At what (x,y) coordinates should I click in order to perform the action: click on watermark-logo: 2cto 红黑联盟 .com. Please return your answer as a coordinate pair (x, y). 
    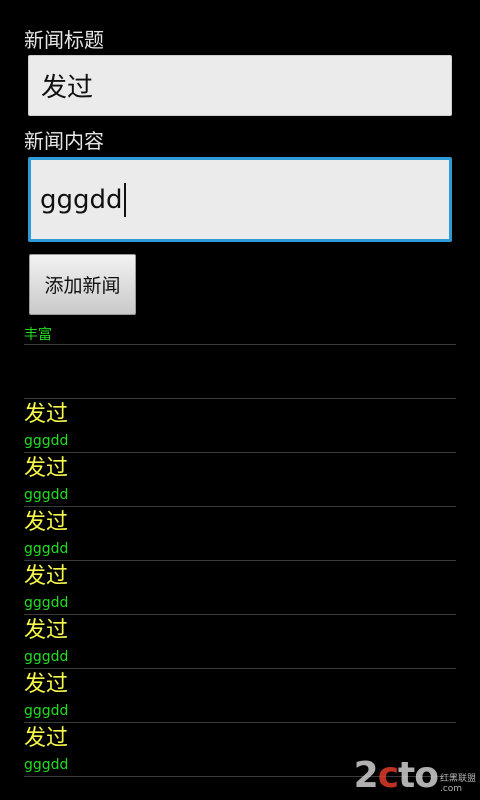
    Looking at the image, I should click on (414, 775).